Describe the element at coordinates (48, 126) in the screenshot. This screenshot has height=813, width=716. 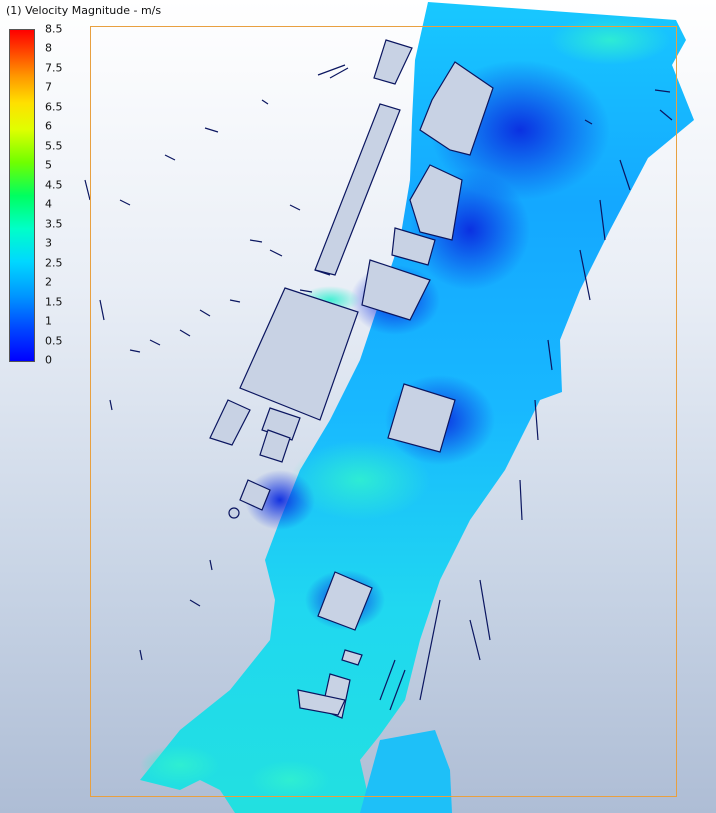
I see `colorbar-tick-label: 6` at that location.